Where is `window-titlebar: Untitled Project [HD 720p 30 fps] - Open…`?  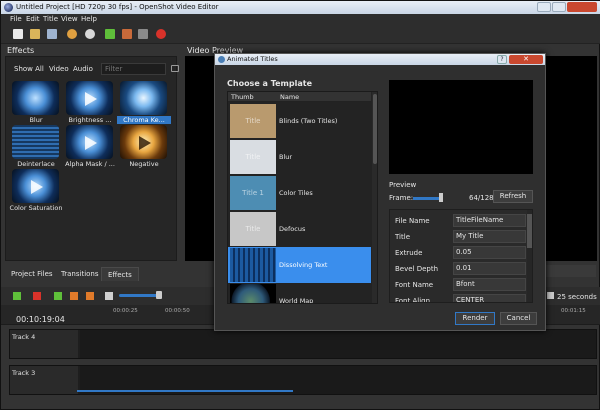
window-titlebar: Untitled Project [HD 720p 30 fps] - Open… is located at coordinates (300, 7).